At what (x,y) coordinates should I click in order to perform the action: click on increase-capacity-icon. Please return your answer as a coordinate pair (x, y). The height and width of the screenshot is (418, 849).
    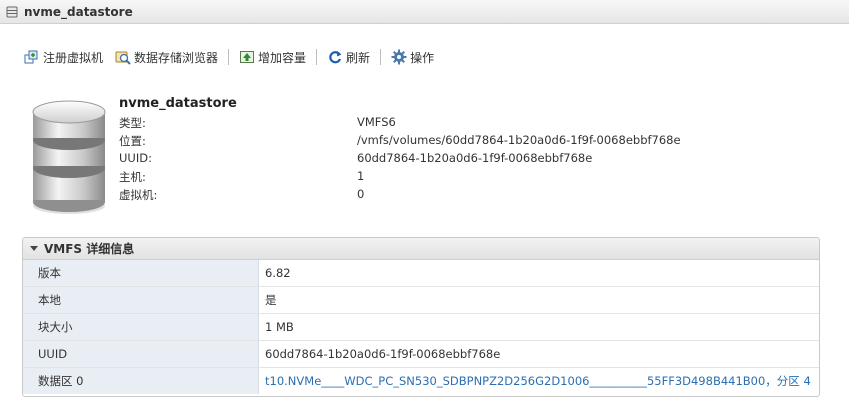
    Looking at the image, I should click on (247, 57).